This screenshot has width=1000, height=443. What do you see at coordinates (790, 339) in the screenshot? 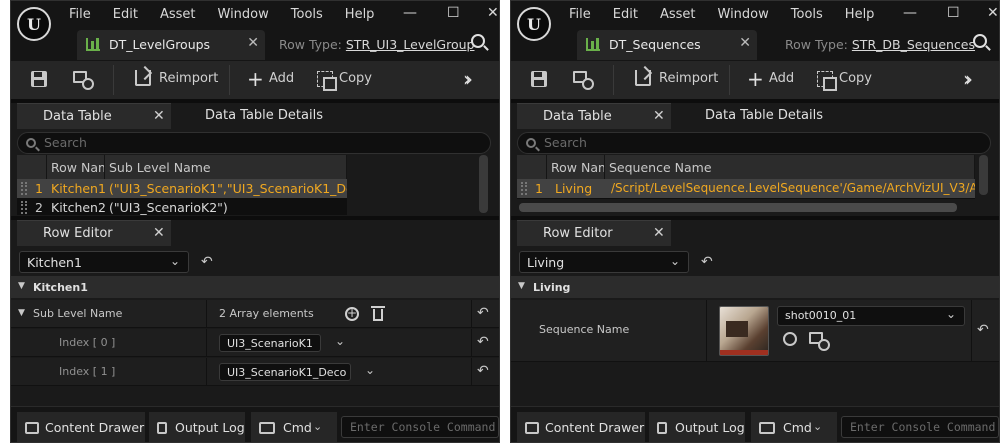
I see `use-selected-icon` at bounding box center [790, 339].